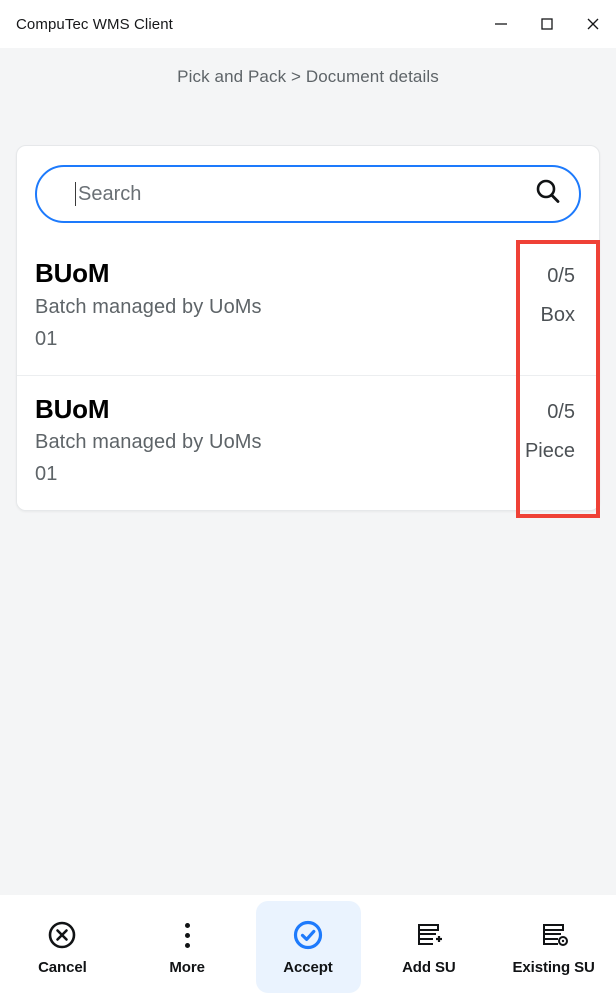 The image size is (616, 999). I want to click on toolbar-button-cancel: Cancel, so click(62, 947).